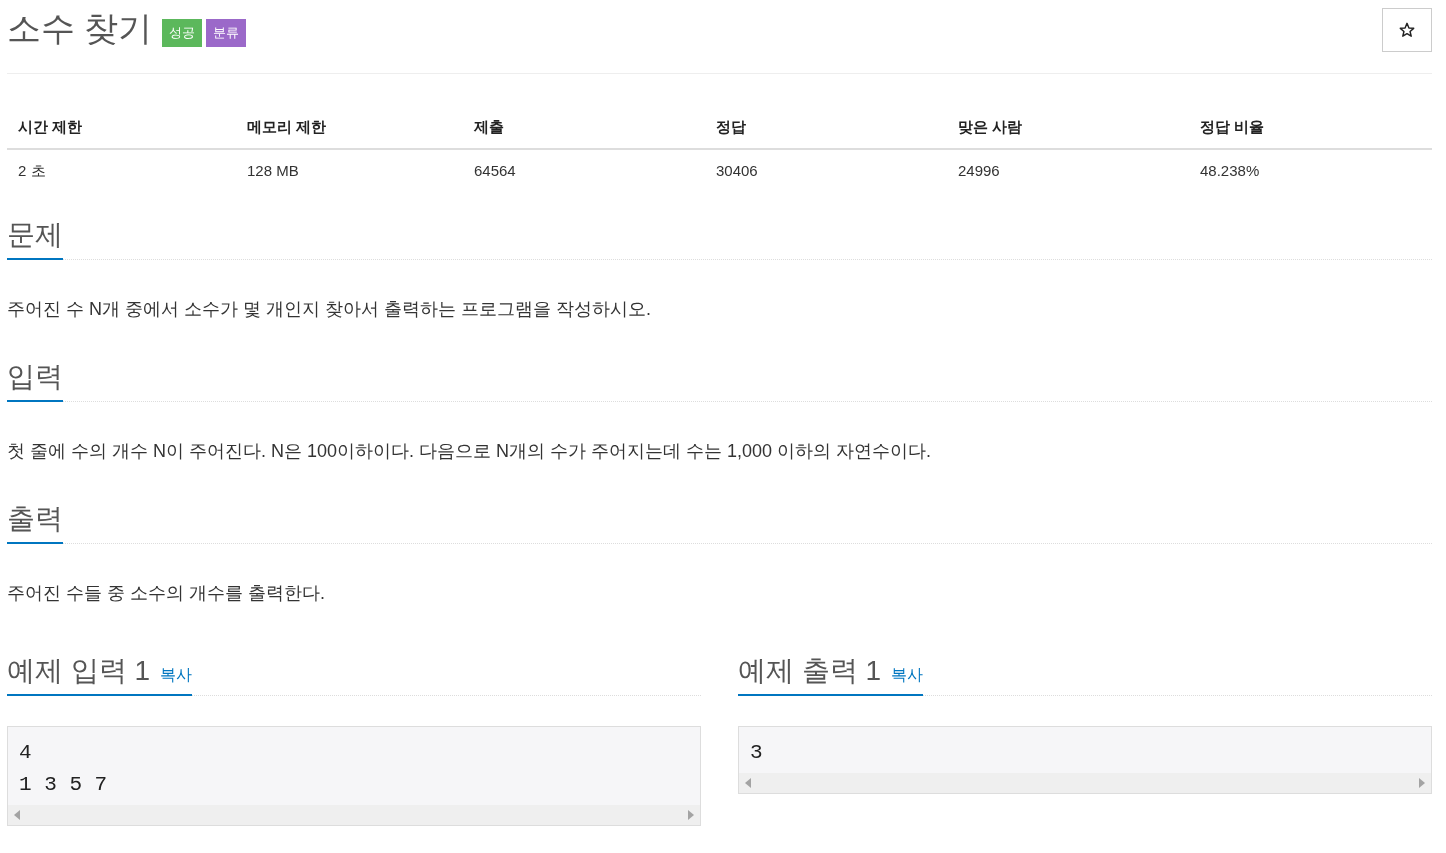 The width and height of the screenshot is (1446, 853). What do you see at coordinates (79, 671) in the screenshot?
I see `heading-text: 예제 입력 1` at bounding box center [79, 671].